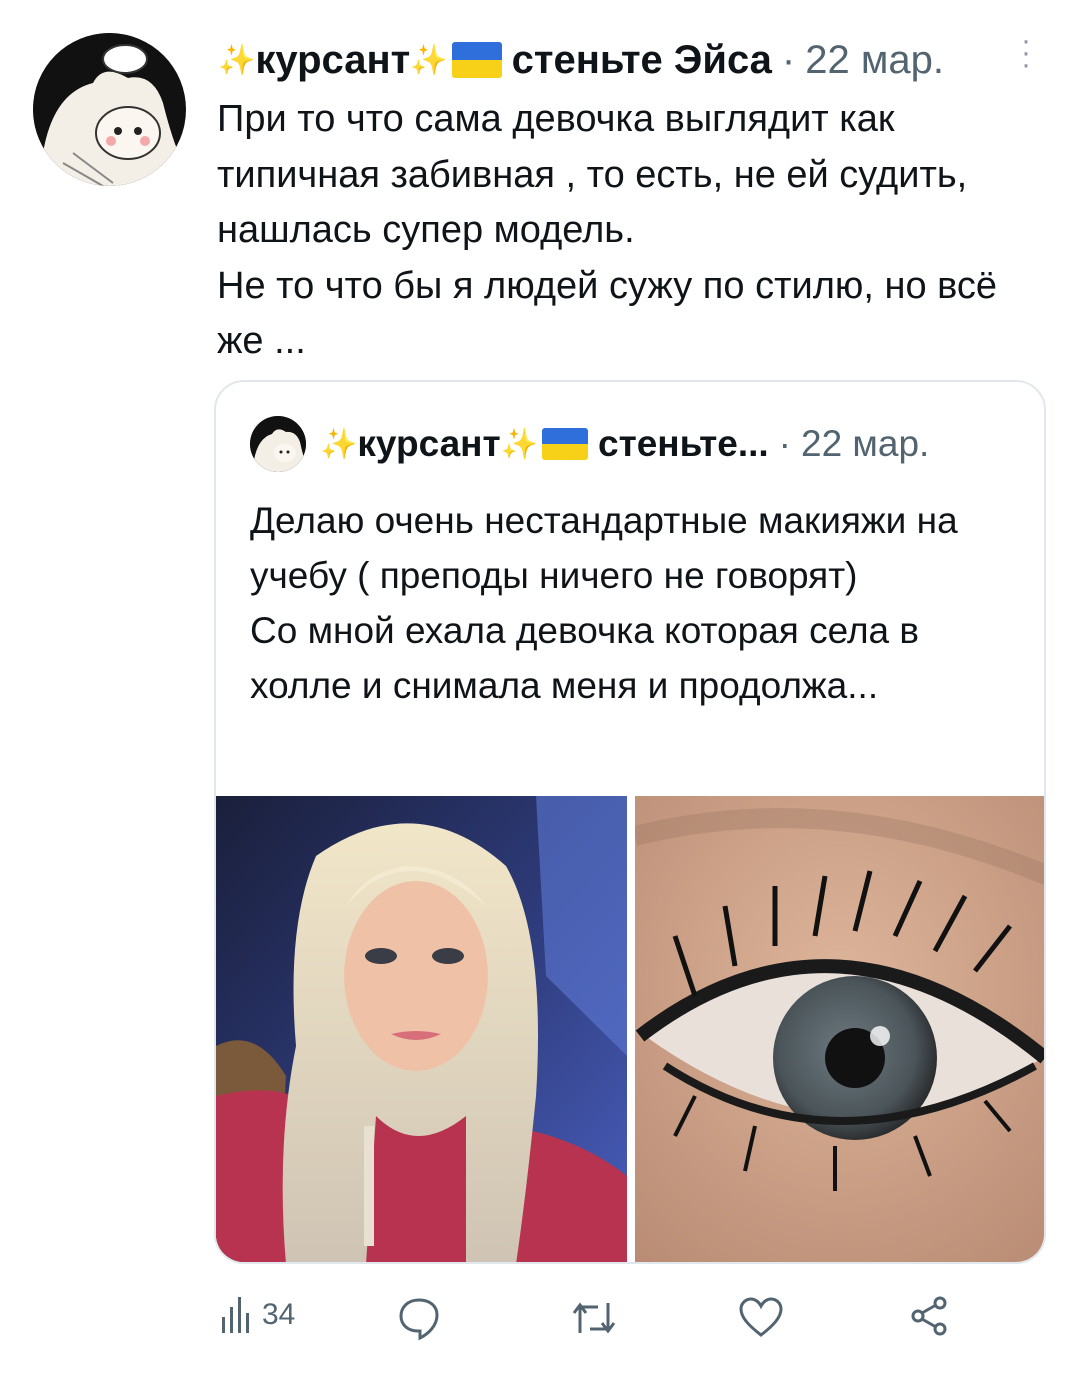 The image size is (1079, 1374). I want to click on quoted-author-avatar, so click(278, 444).